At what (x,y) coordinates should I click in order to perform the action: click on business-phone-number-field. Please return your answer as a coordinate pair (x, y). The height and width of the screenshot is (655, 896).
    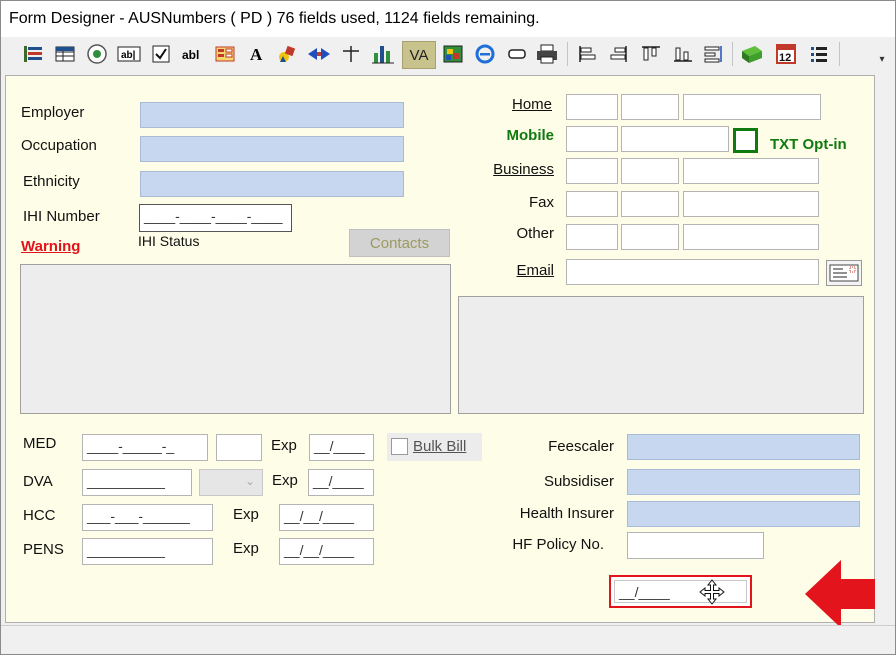
    Looking at the image, I should click on (751, 171).